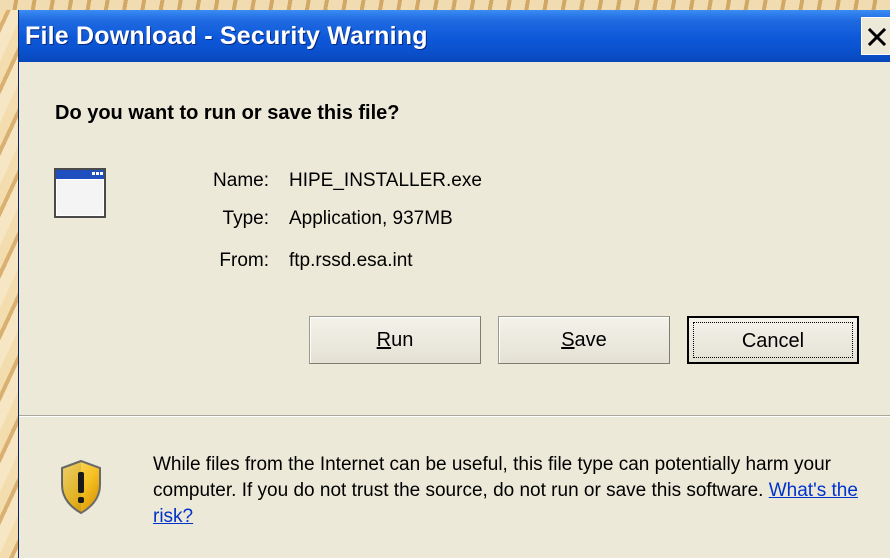  What do you see at coordinates (384, 340) in the screenshot?
I see `run-mnemonic: R` at bounding box center [384, 340].